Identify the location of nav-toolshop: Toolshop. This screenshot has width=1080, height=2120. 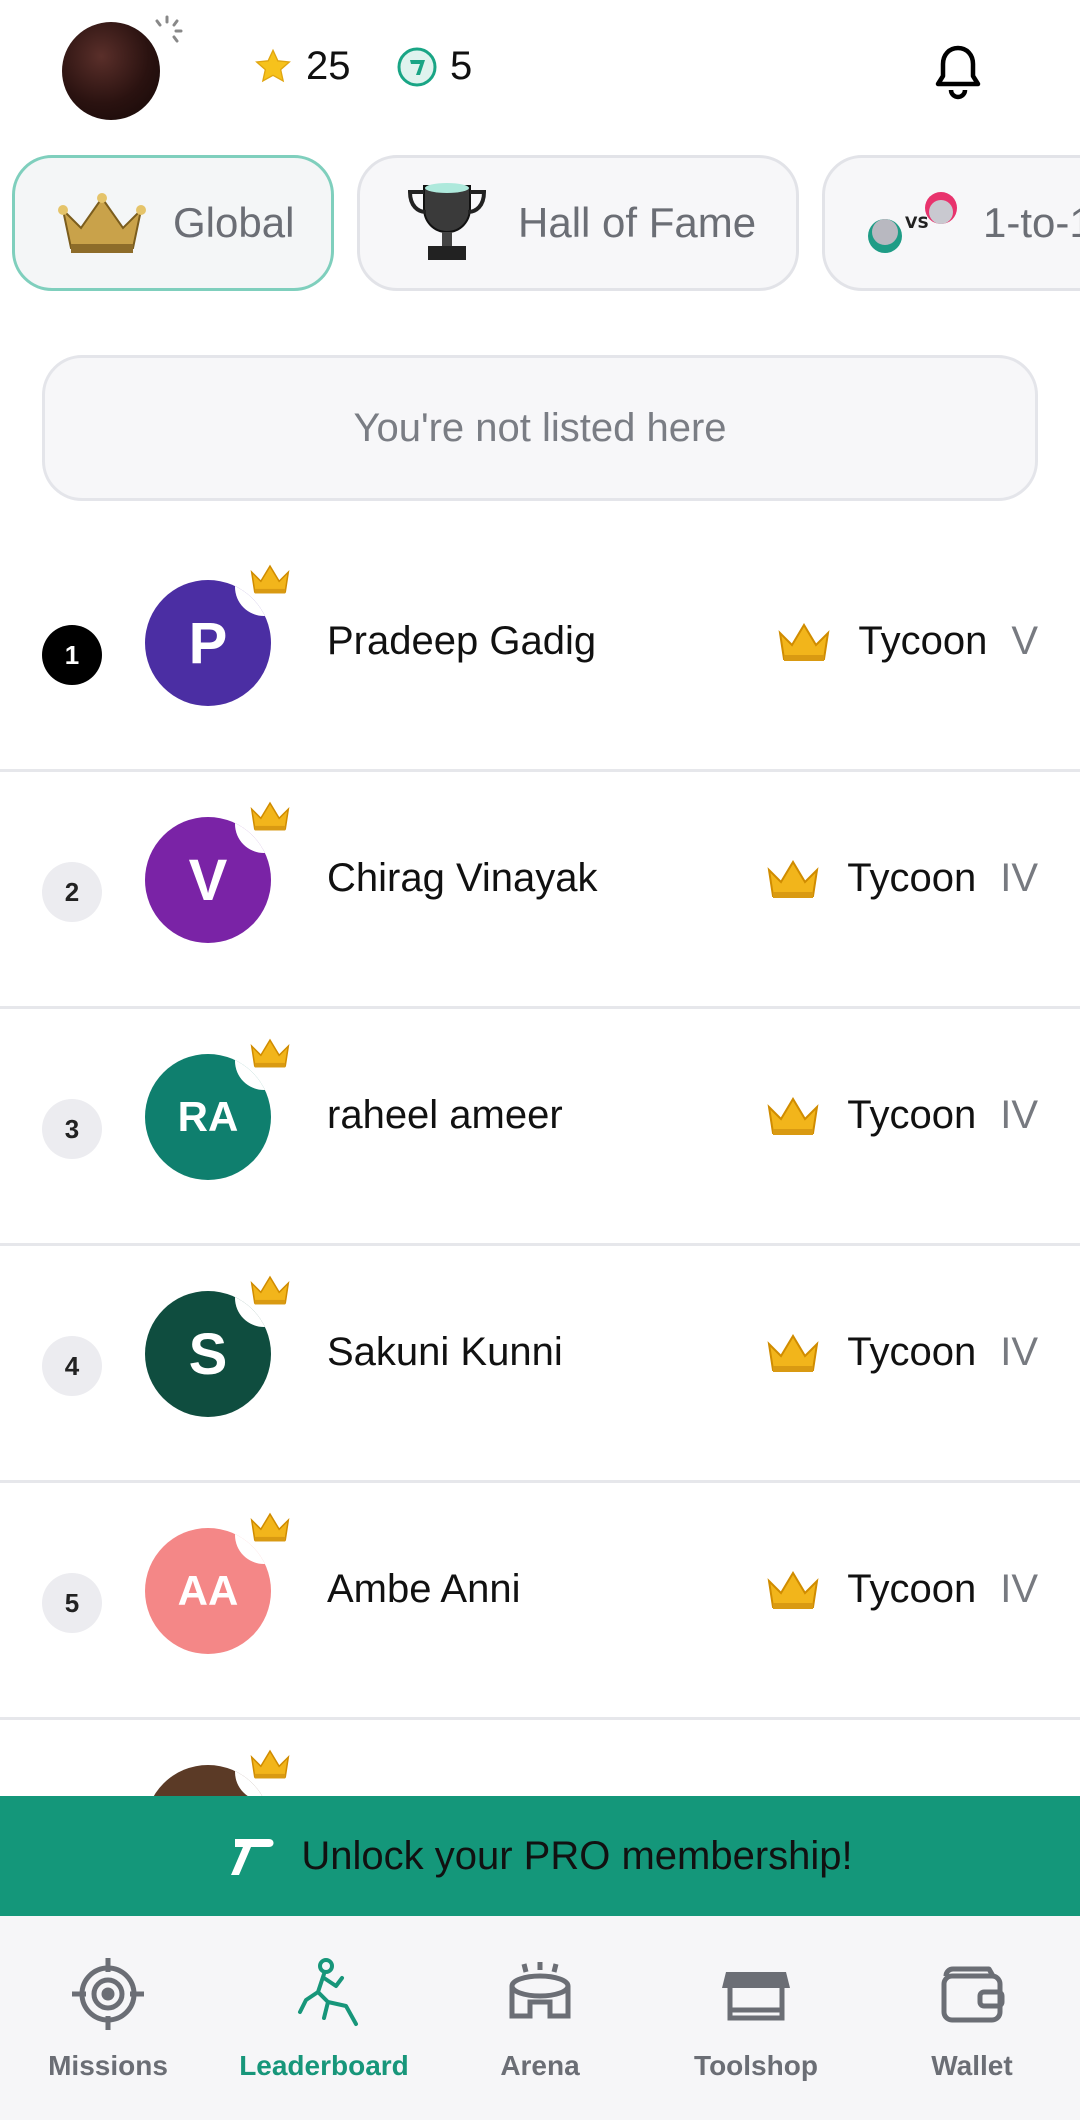
(756, 2018).